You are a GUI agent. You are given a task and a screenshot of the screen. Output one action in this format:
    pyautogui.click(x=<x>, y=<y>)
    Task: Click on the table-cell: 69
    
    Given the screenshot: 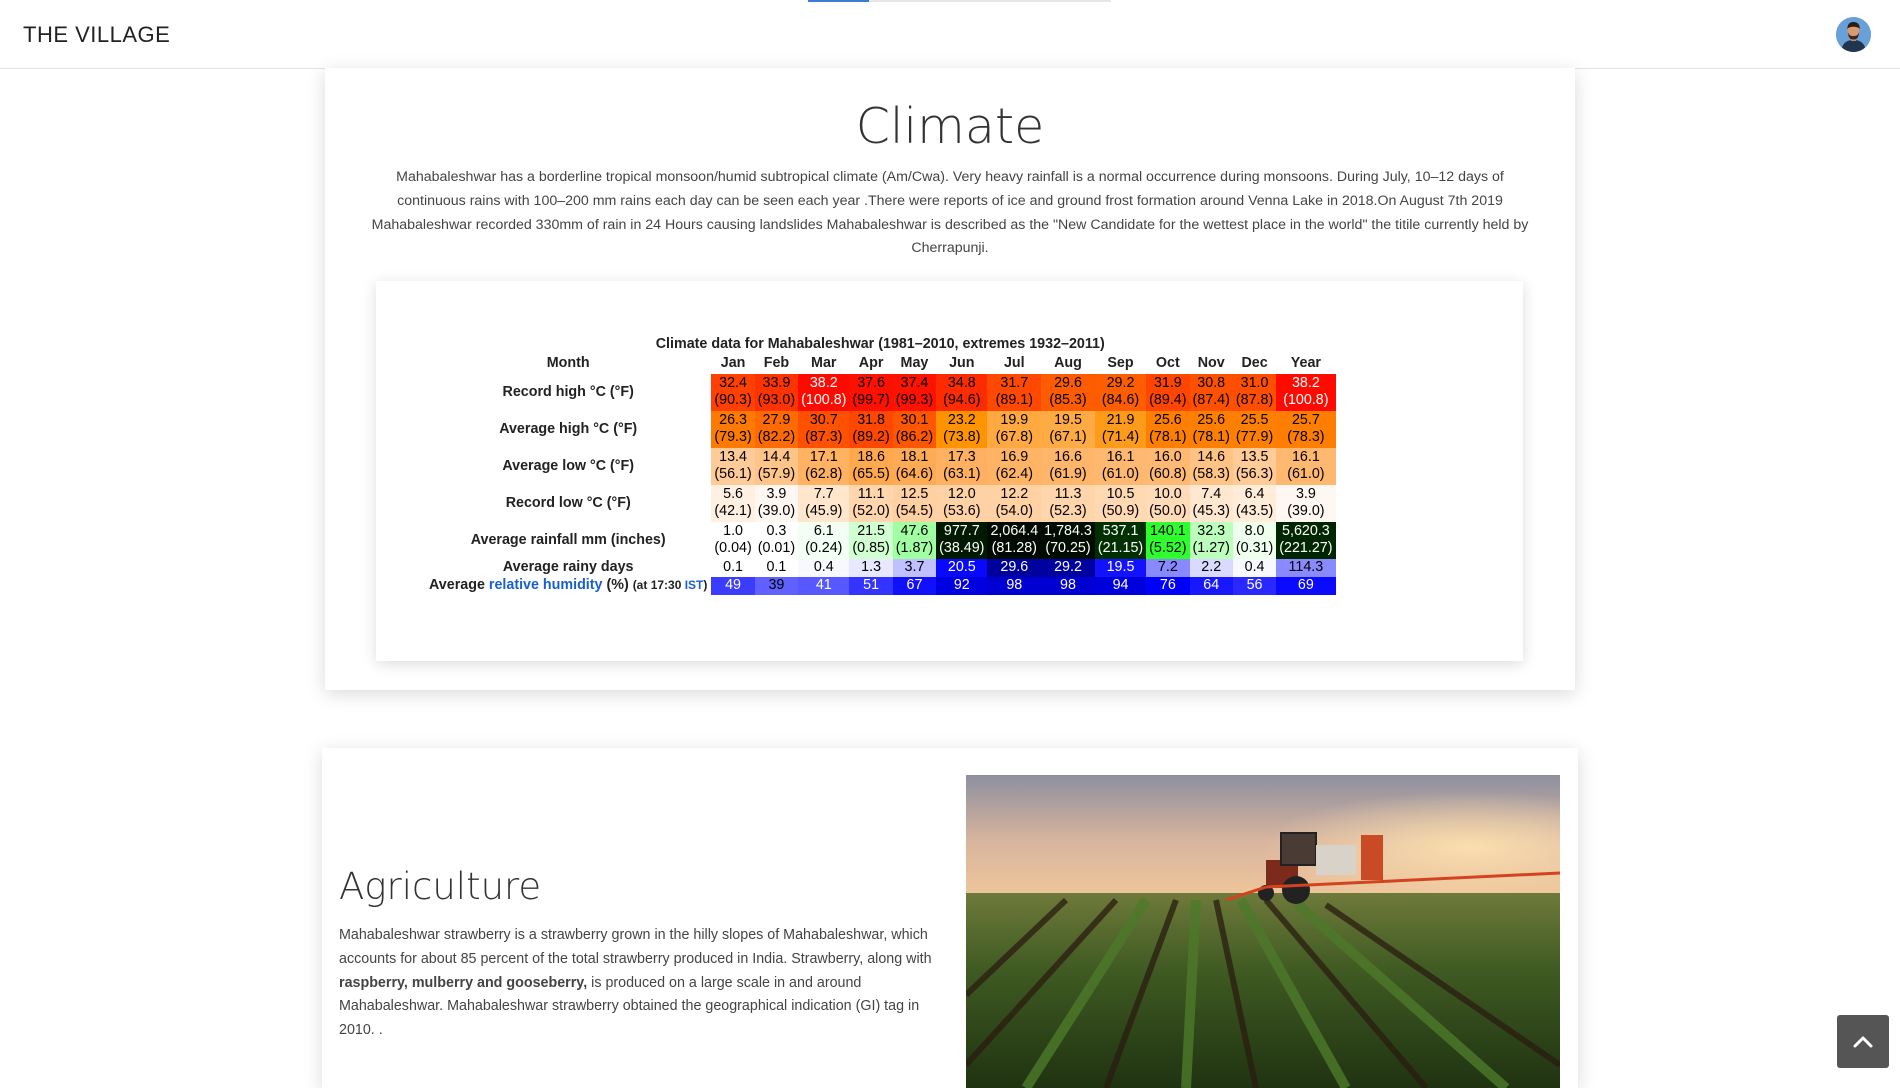 What is the action you would take?
    pyautogui.click(x=1306, y=585)
    